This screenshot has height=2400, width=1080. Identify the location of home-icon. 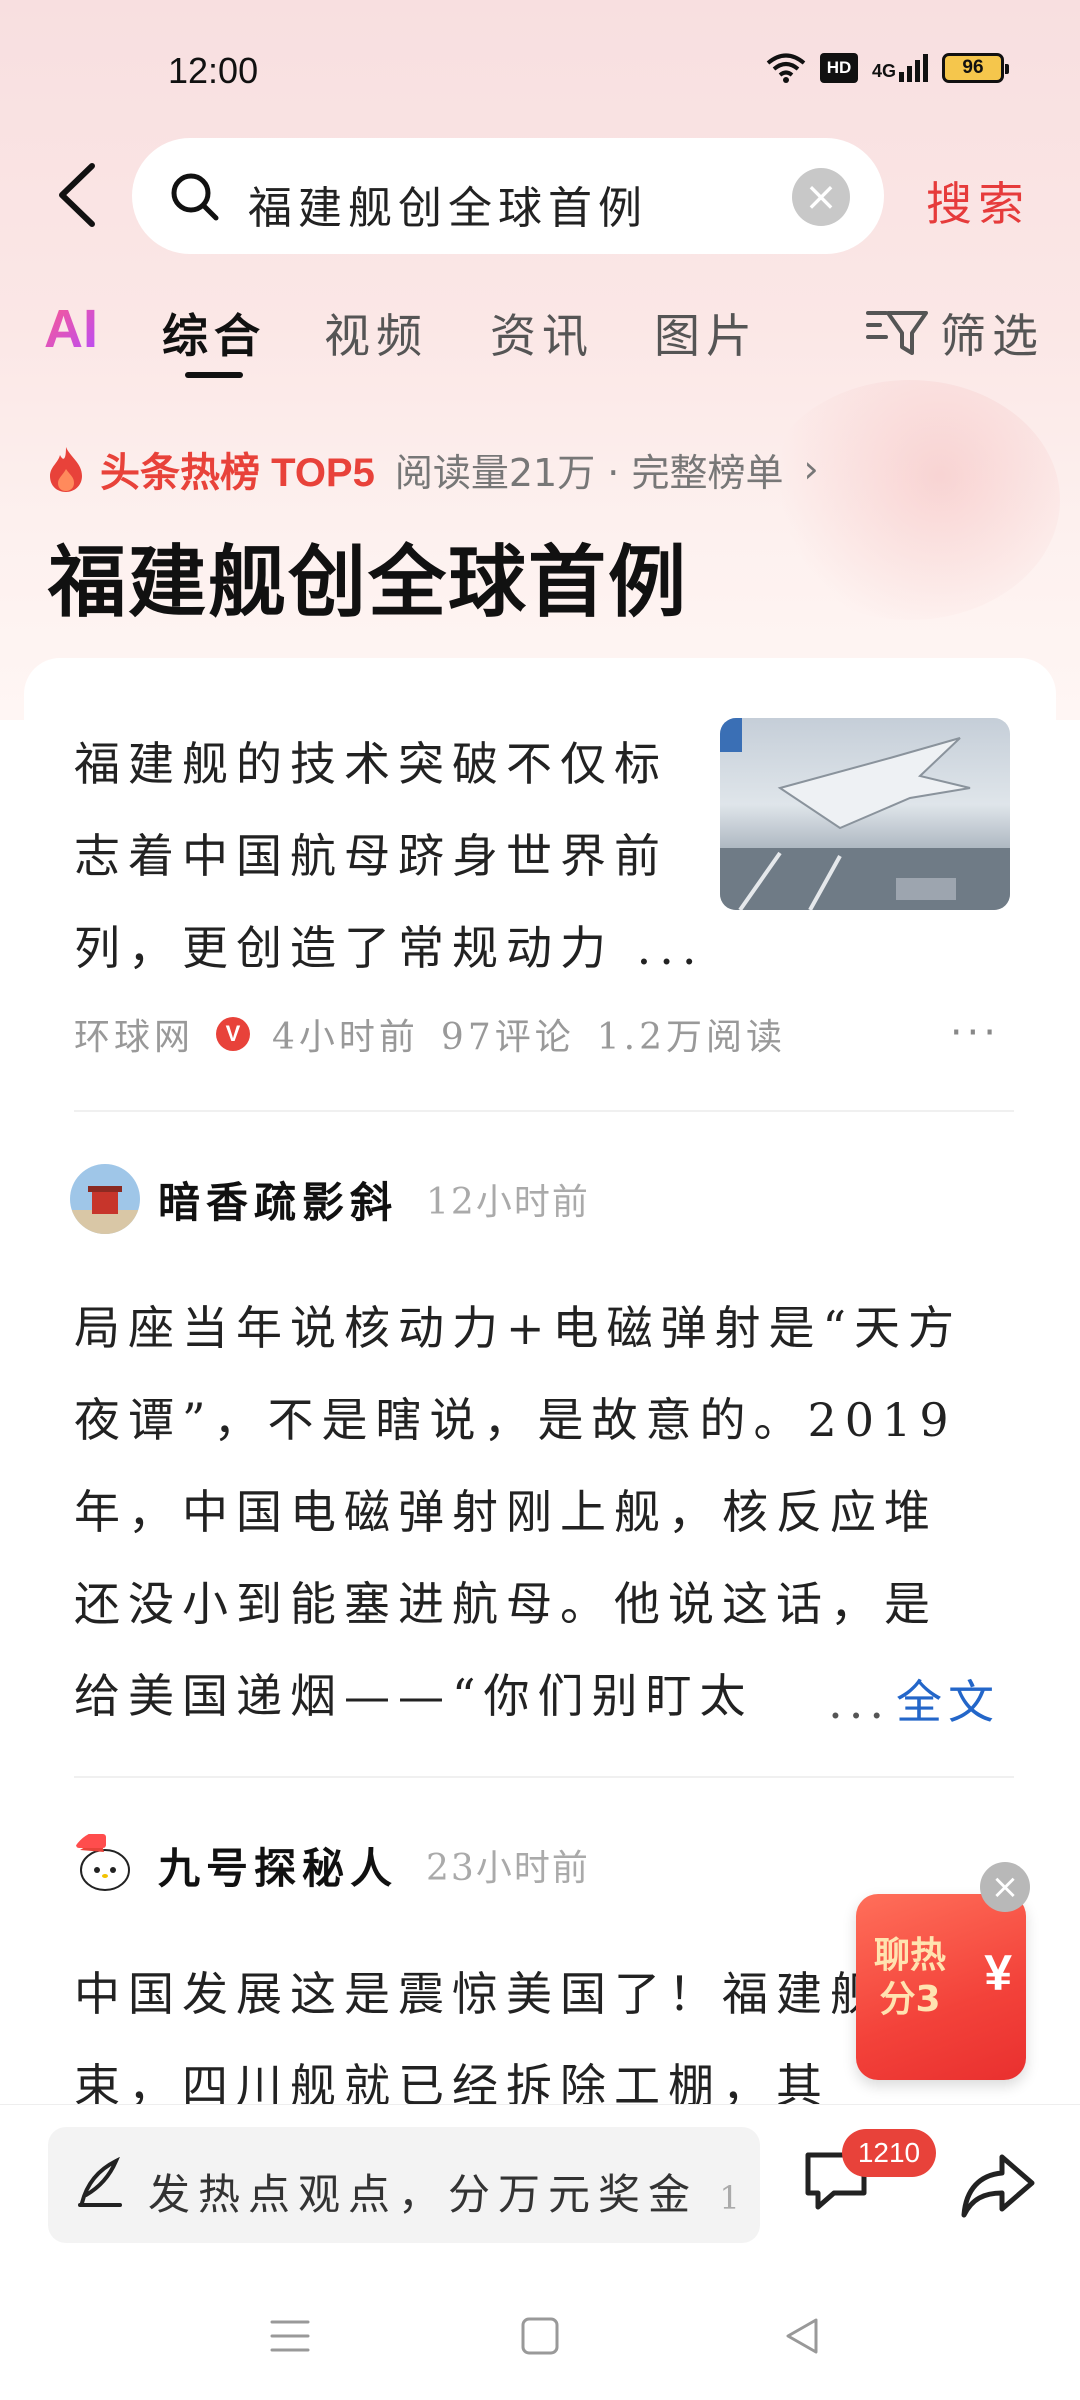
(540, 2336).